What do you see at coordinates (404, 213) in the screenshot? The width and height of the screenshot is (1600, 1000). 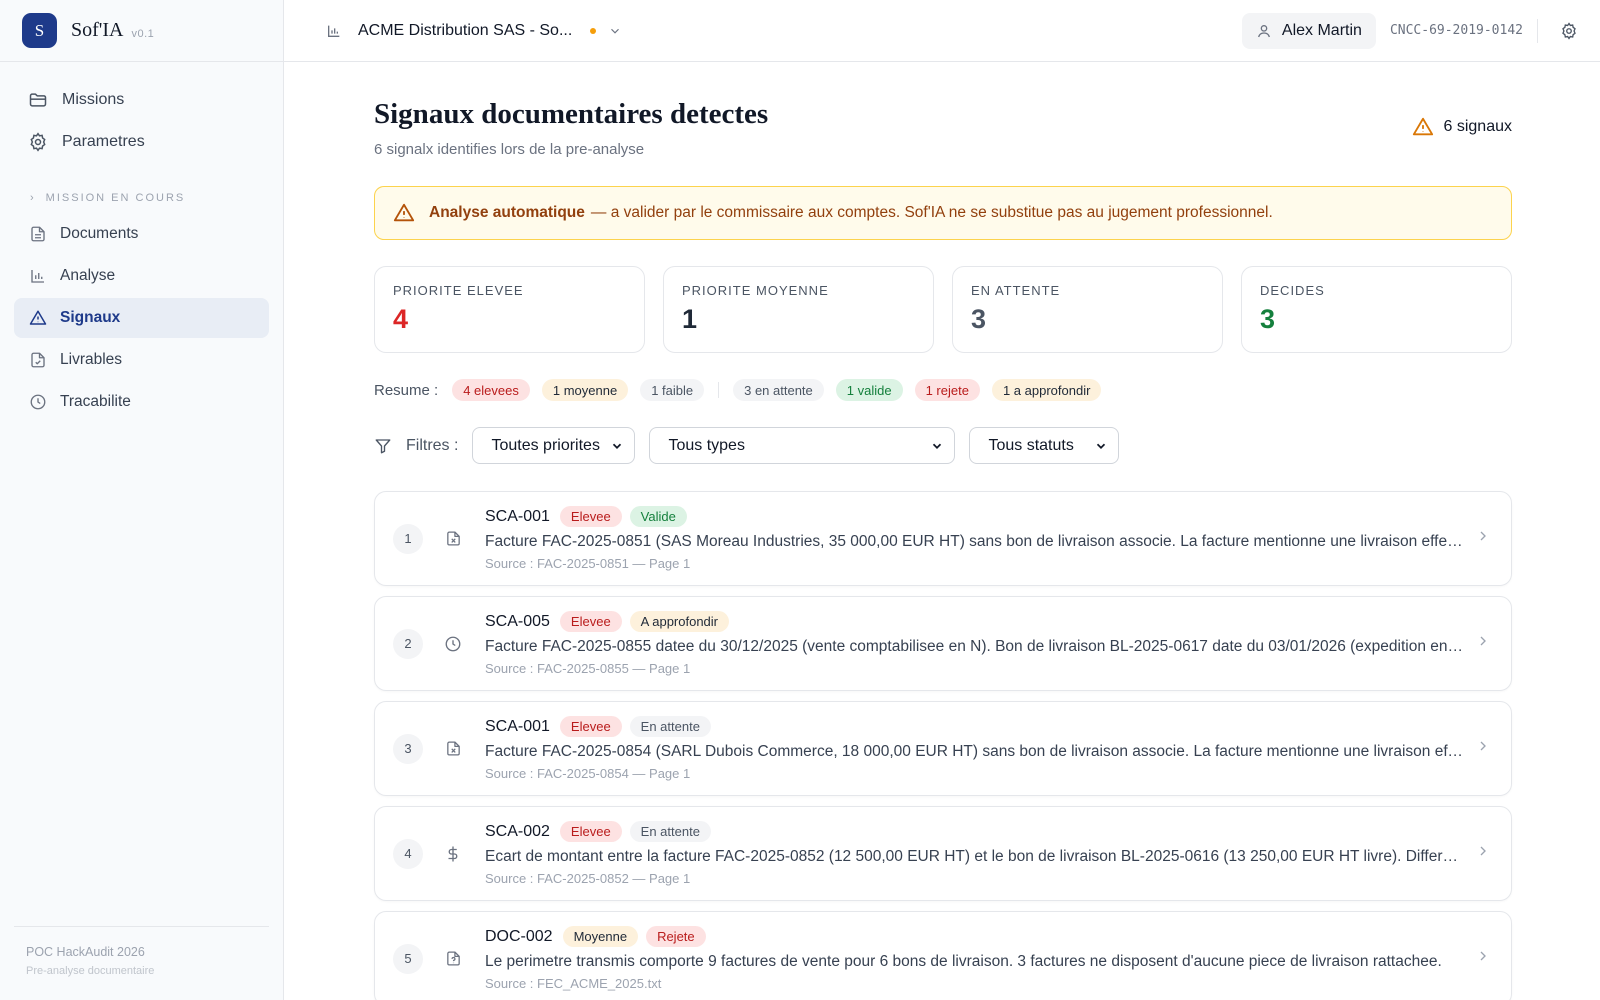 I see `warning-icon` at bounding box center [404, 213].